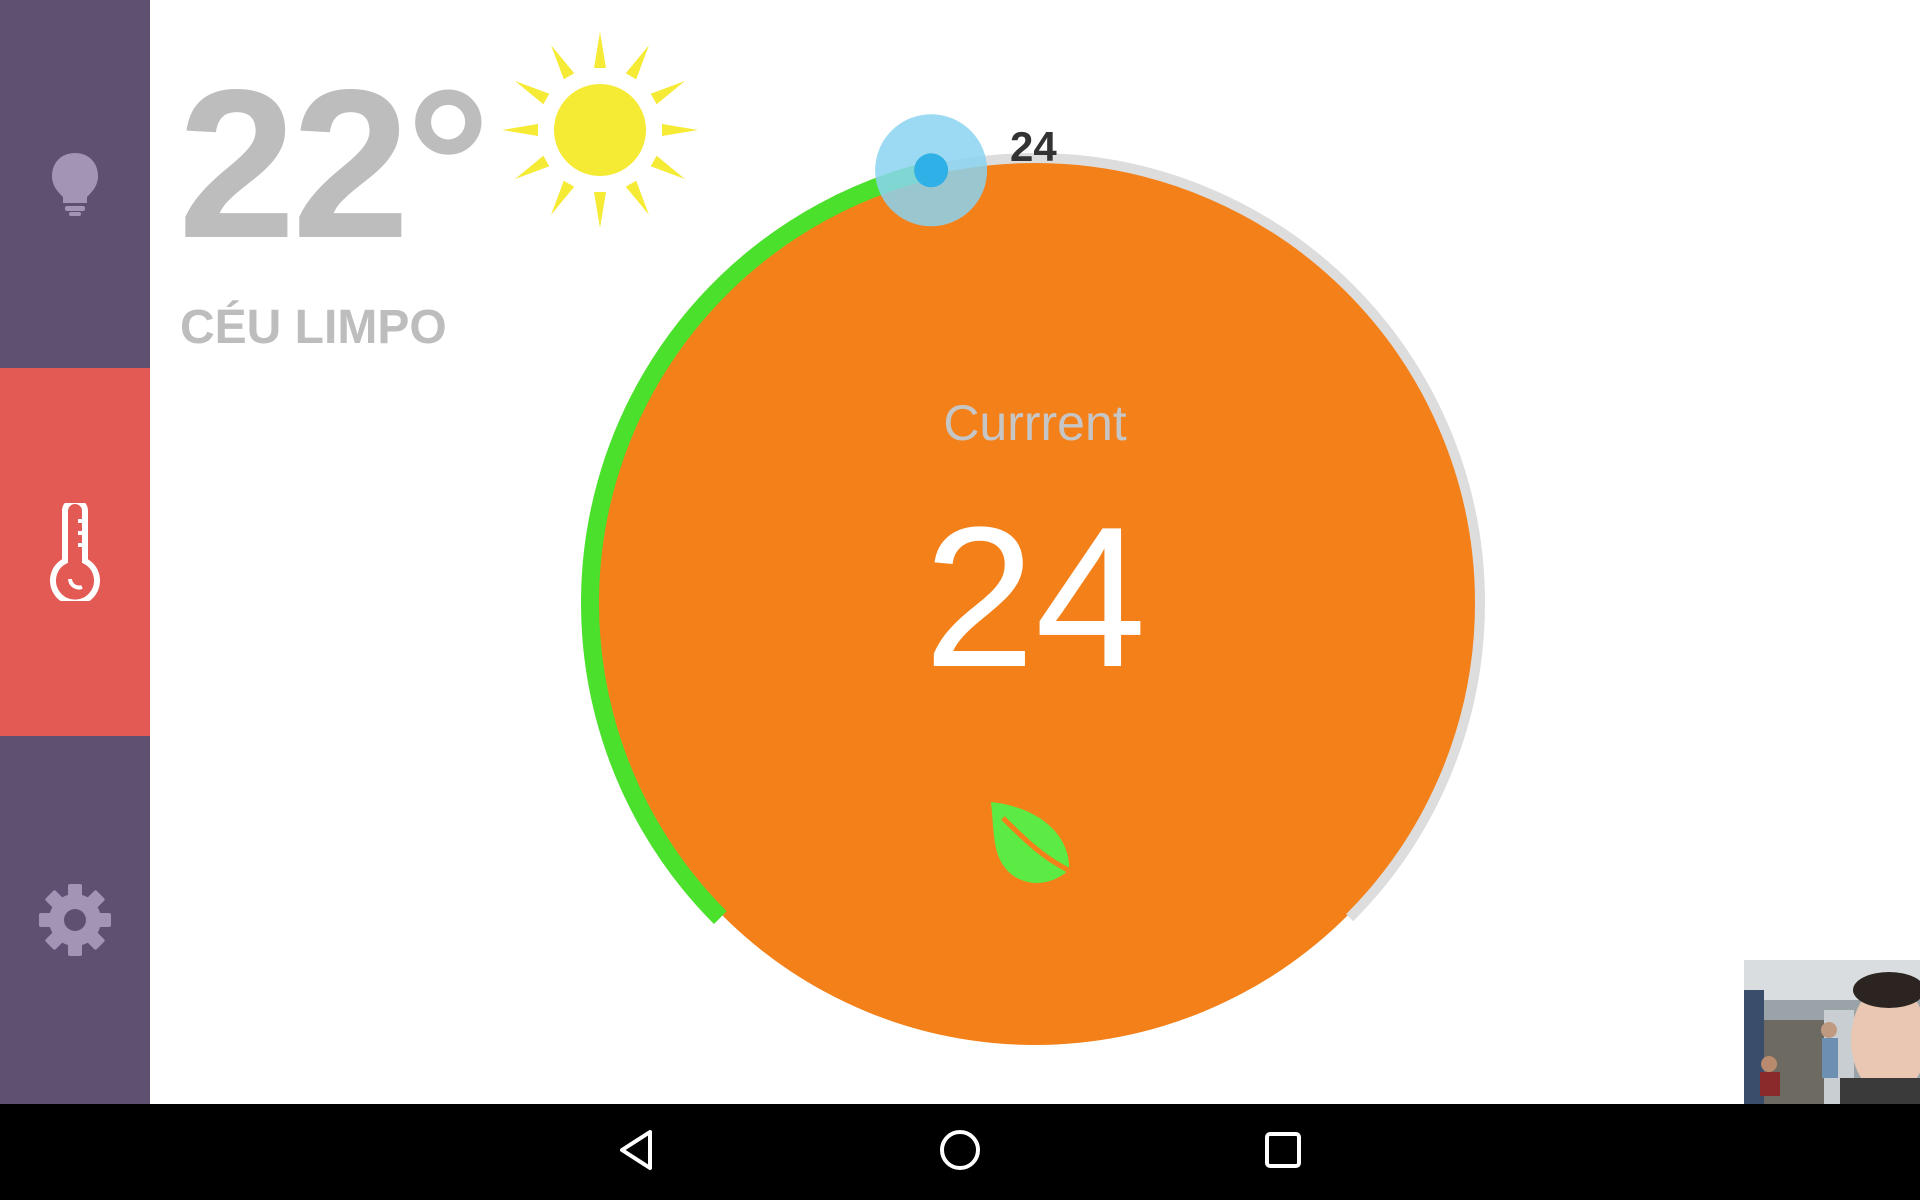 Image resolution: width=1920 pixels, height=1200 pixels. Describe the element at coordinates (1035, 597) in the screenshot. I see `current-temperature: 24` at that location.